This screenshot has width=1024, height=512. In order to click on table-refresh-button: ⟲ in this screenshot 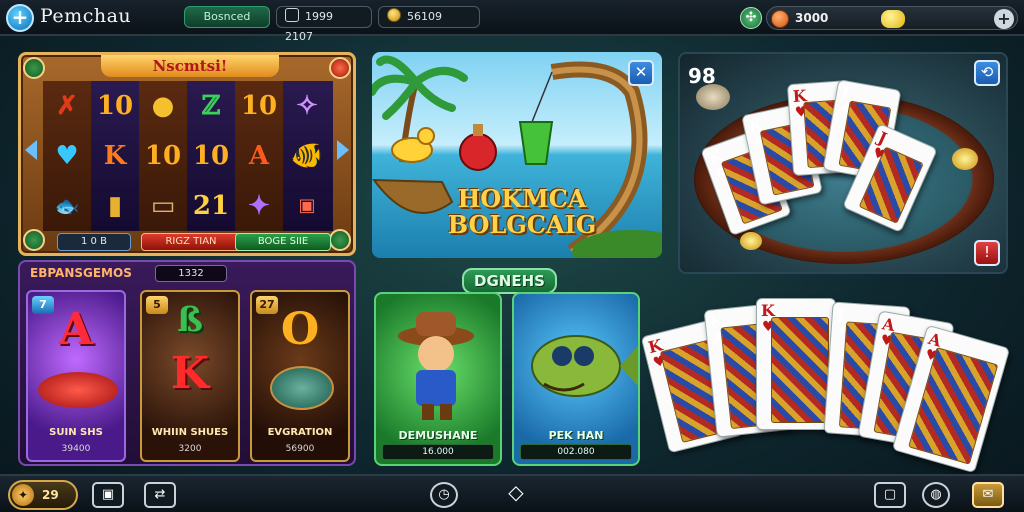, I will do `click(987, 73)`.